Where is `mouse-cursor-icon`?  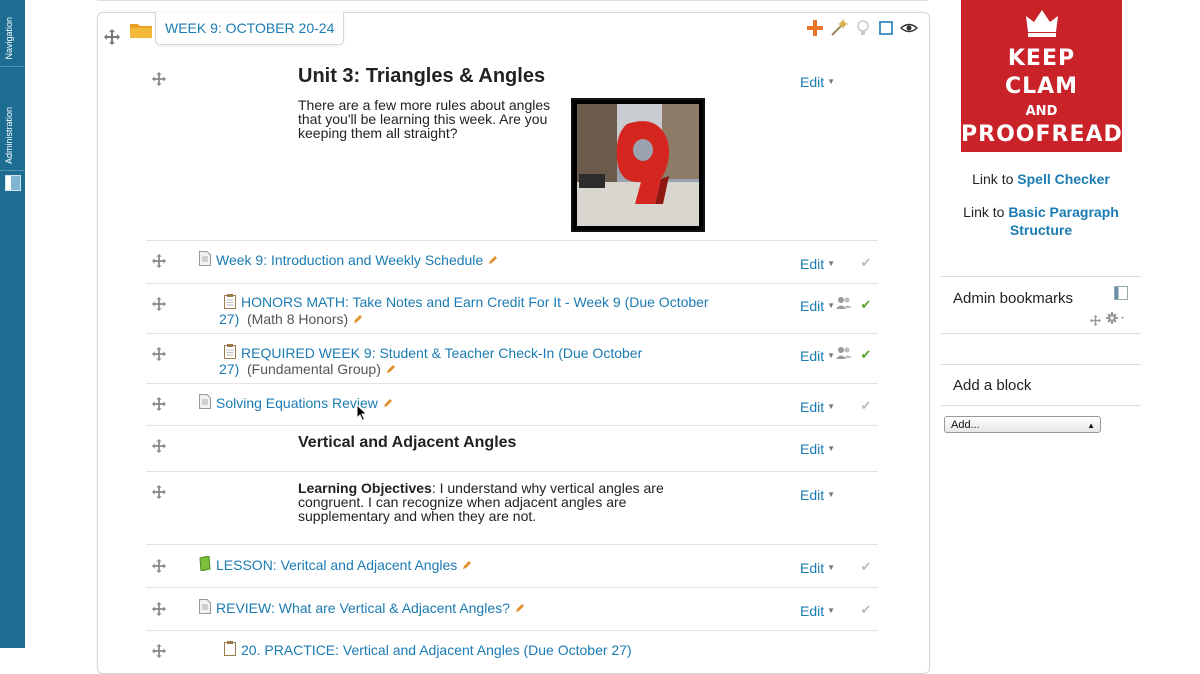 mouse-cursor-icon is located at coordinates (362, 412).